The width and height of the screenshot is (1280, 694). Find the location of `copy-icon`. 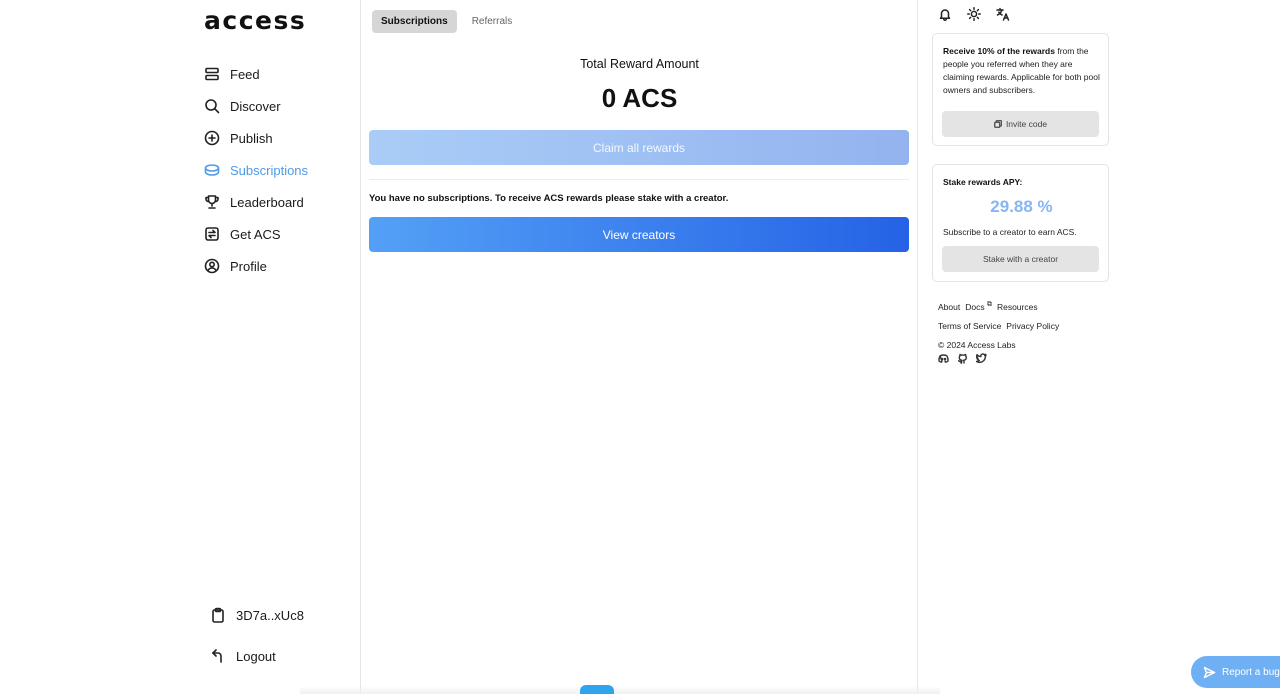

copy-icon is located at coordinates (997, 124).